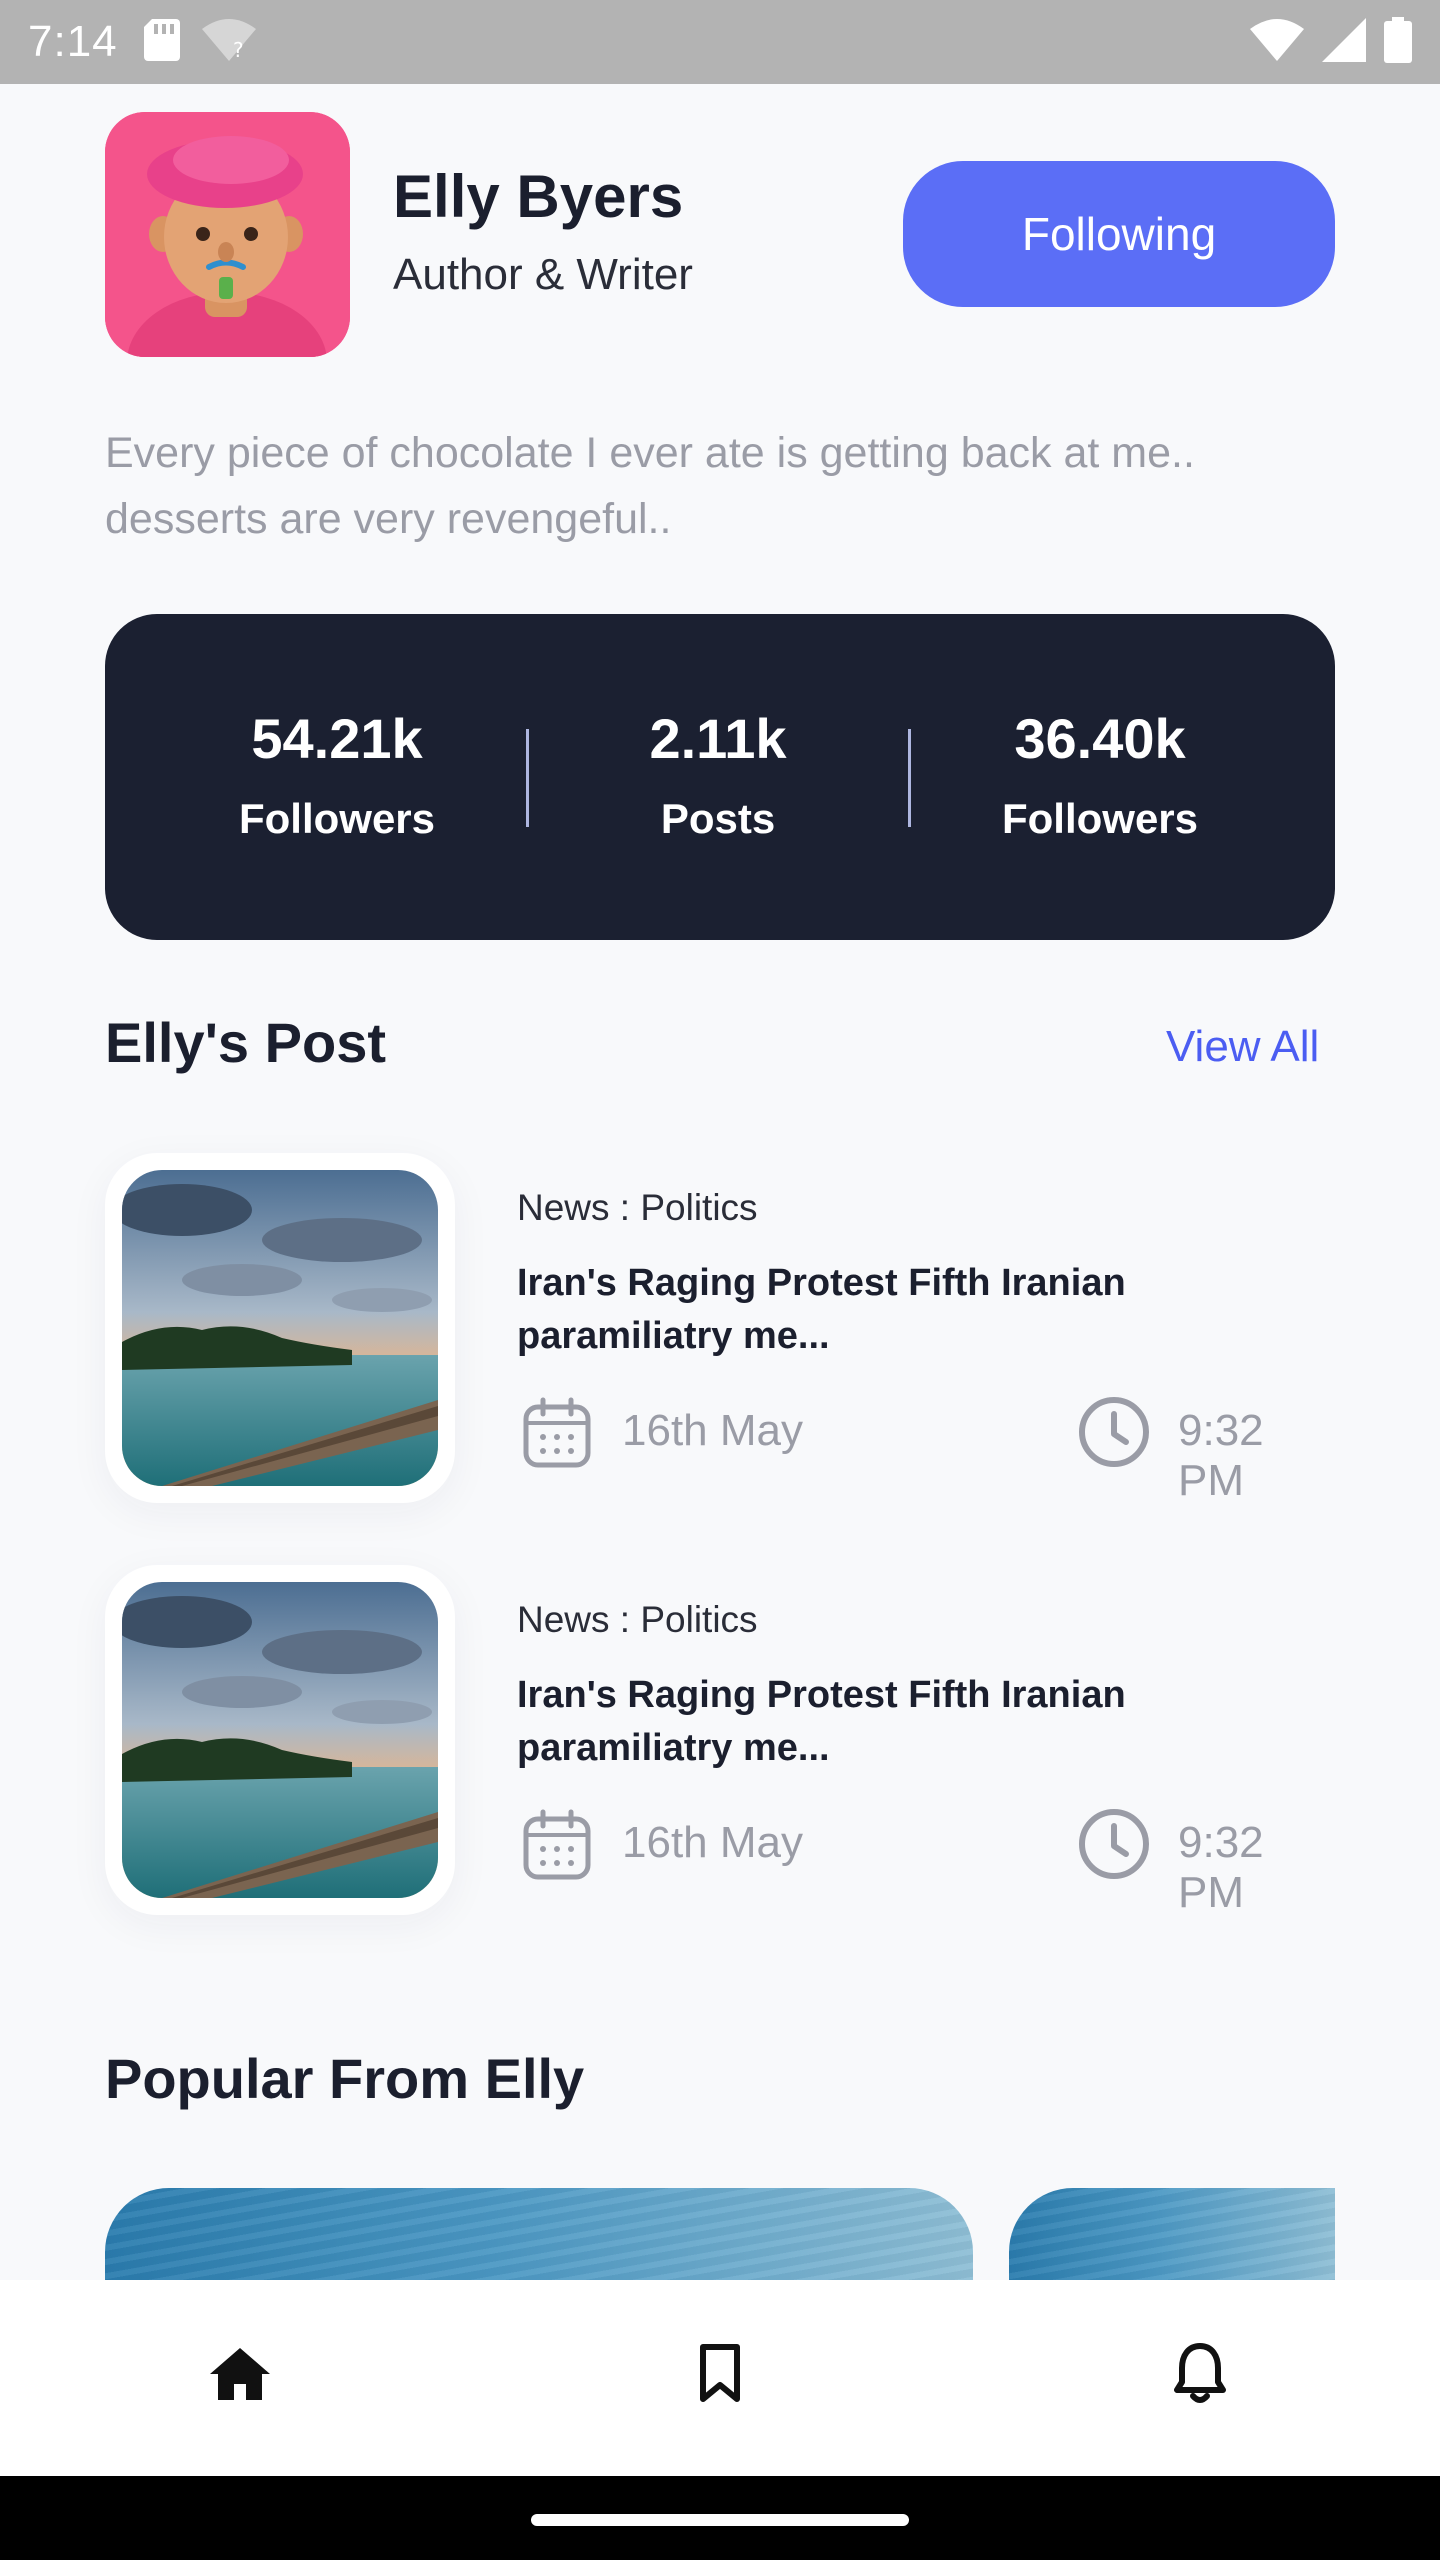 This screenshot has width=1440, height=2560. I want to click on stat-label: Posts, so click(718, 818).